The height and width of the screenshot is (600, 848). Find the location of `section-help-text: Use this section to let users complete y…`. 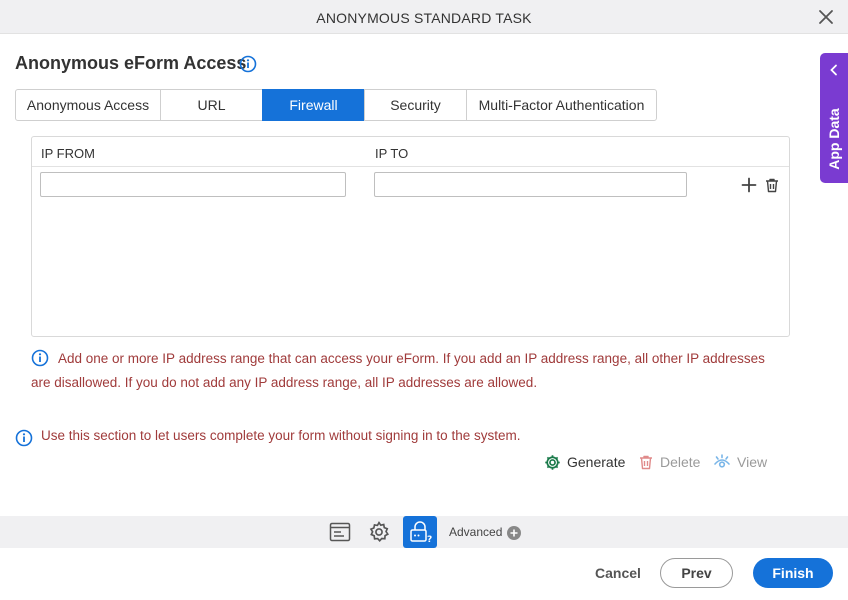

section-help-text: Use this section to let users complete y… is located at coordinates (281, 435).